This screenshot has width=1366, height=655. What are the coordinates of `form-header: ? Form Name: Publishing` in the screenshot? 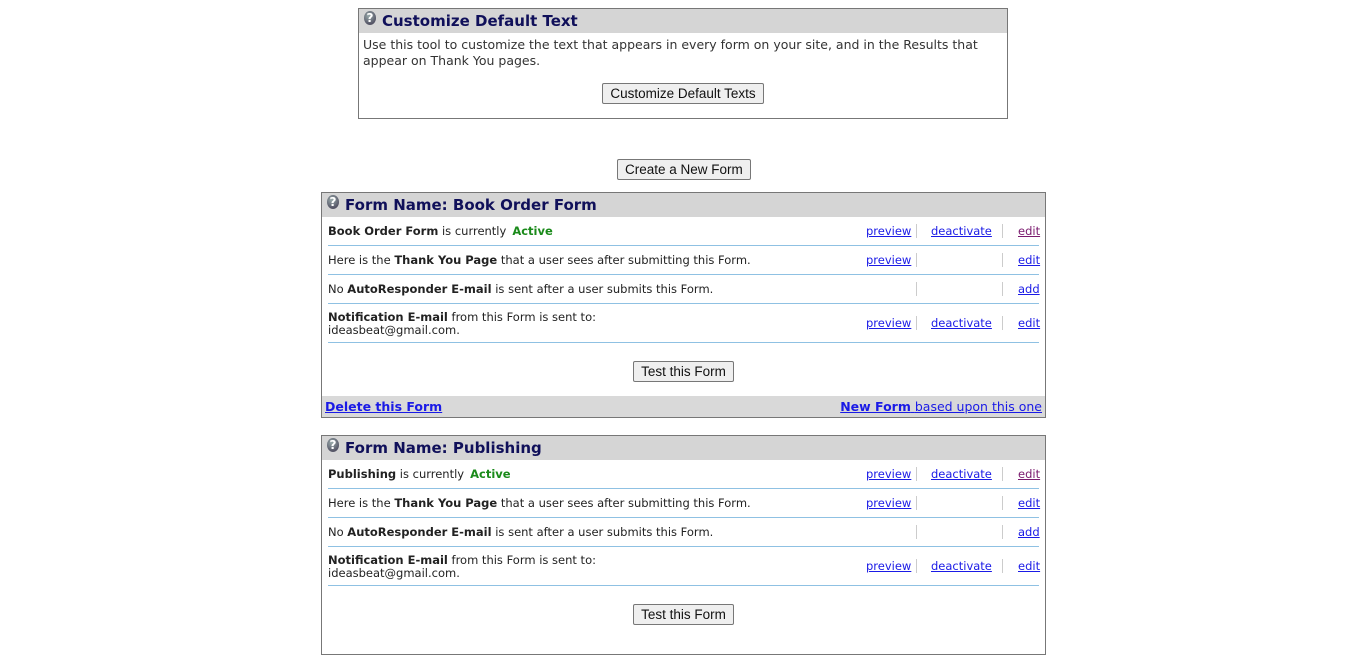 It's located at (683, 448).